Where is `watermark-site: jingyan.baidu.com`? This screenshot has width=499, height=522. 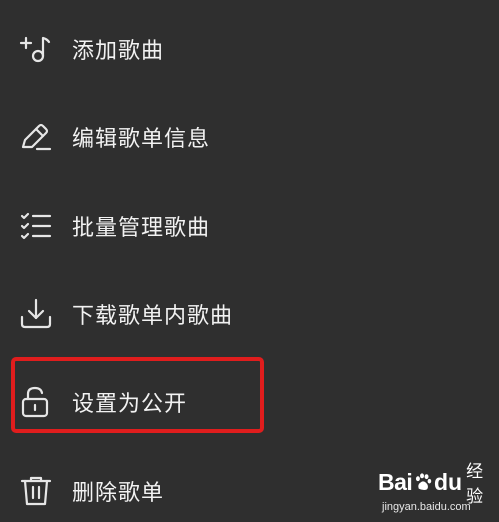 watermark-site: jingyan.baidu.com is located at coordinates (426, 507).